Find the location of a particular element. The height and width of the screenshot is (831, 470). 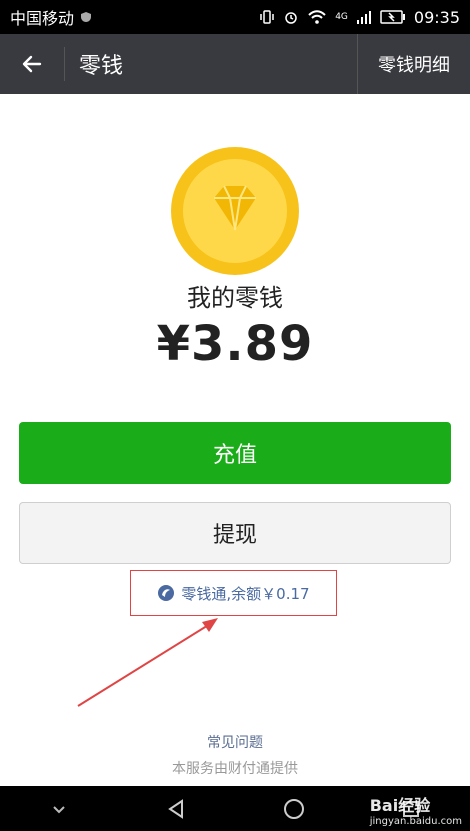

recharge-button: 充值 is located at coordinates (235, 453).